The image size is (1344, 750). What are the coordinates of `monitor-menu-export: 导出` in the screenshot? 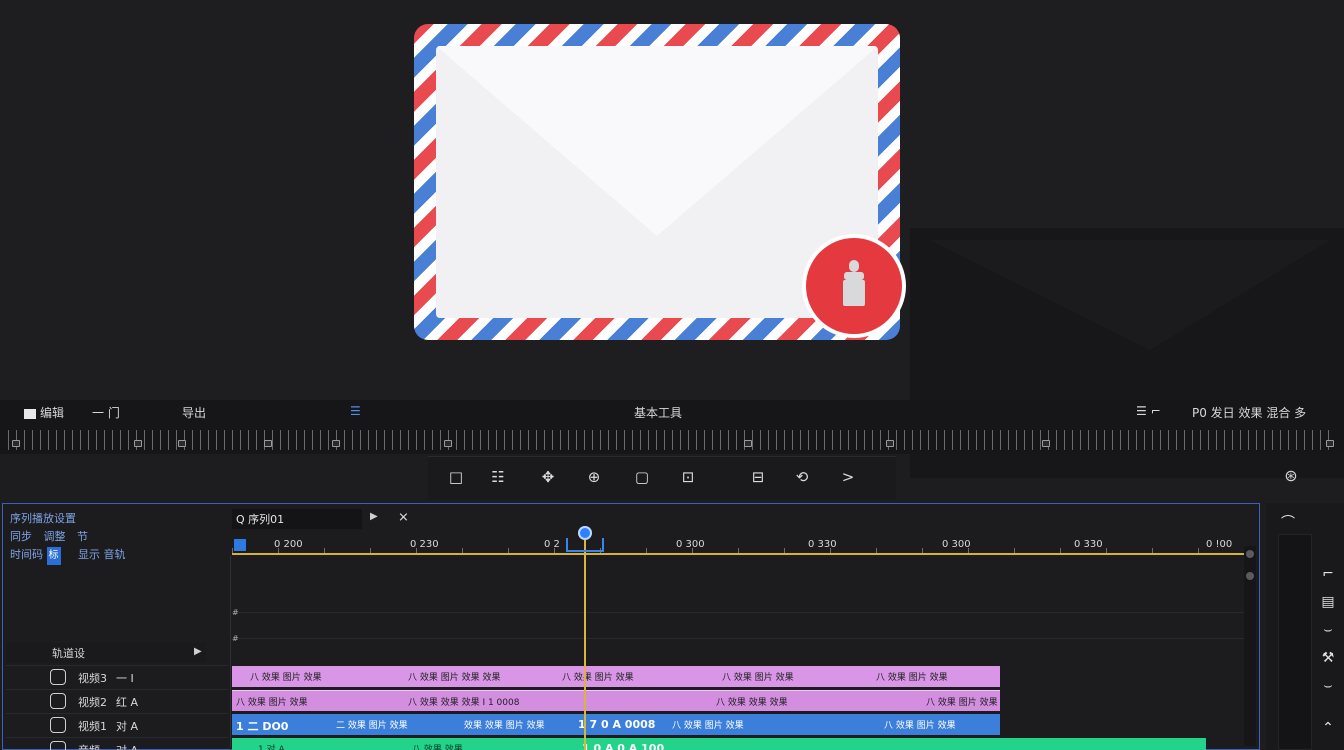 It's located at (194, 412).